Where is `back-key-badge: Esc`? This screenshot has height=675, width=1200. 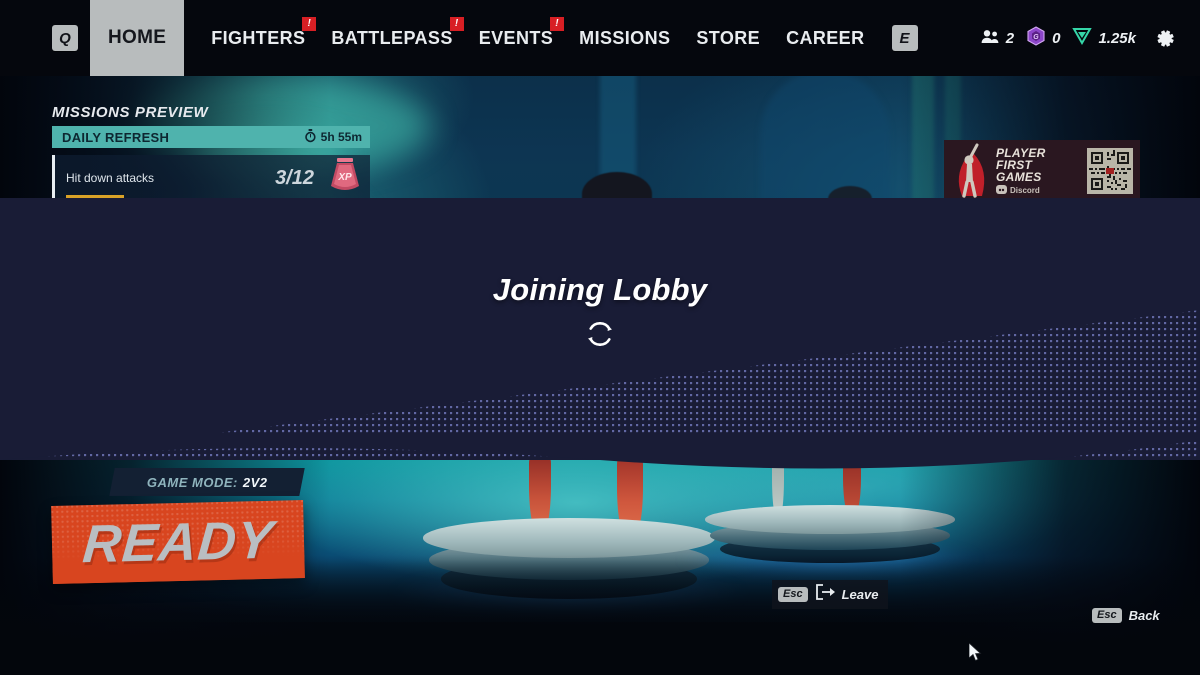
back-key-badge: Esc is located at coordinates (1107, 615).